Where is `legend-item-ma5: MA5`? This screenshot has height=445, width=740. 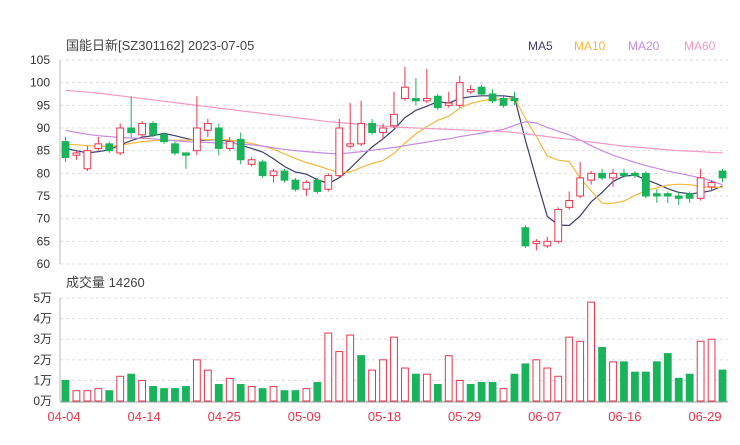
legend-item-ma5: MA5 is located at coordinates (540, 46).